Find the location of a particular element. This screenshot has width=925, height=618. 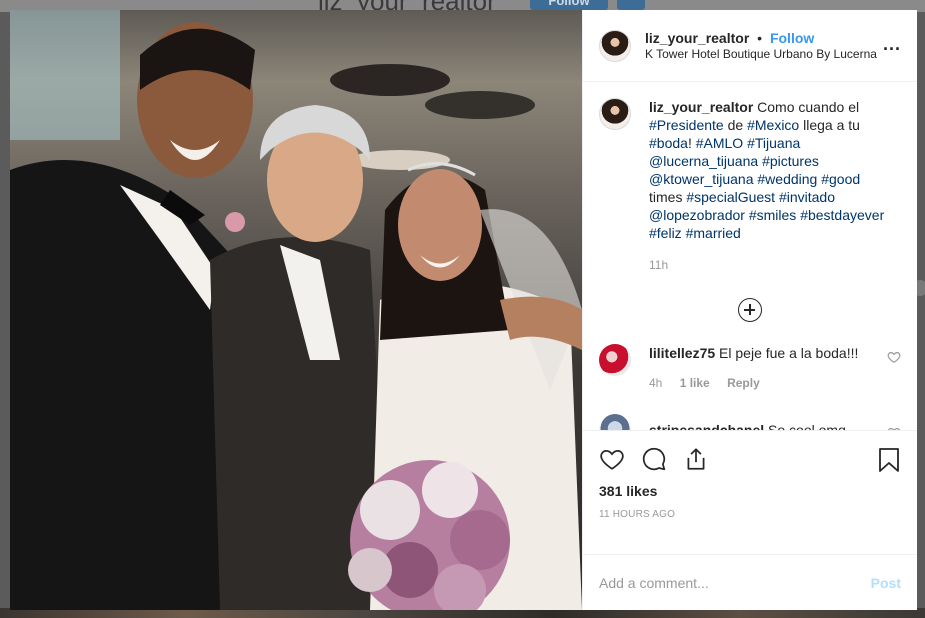

caption-text-segment: times is located at coordinates (668, 197).